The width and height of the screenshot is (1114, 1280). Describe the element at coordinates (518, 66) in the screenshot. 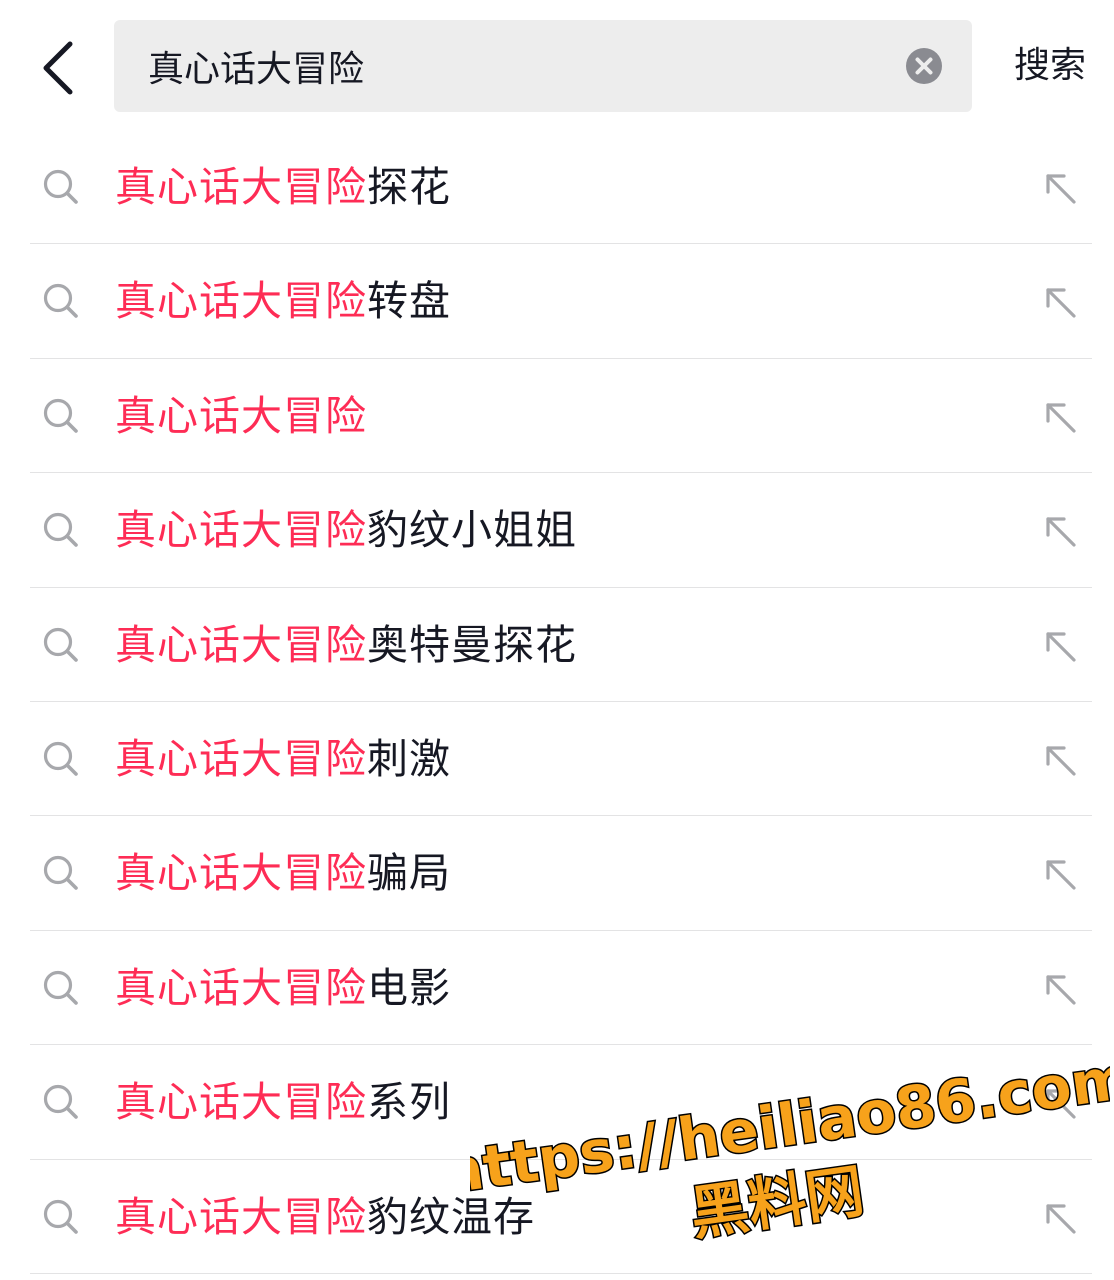

I see `search-input` at that location.